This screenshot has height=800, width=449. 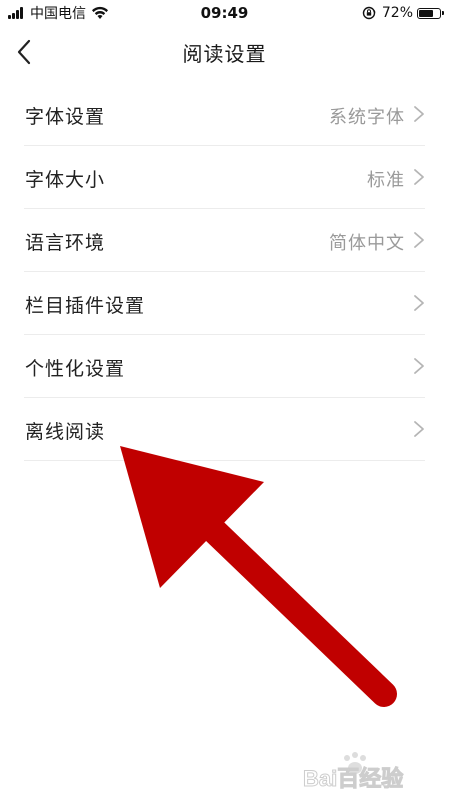 I want to click on settings-item-label: 字体大小, so click(x=65, y=180).